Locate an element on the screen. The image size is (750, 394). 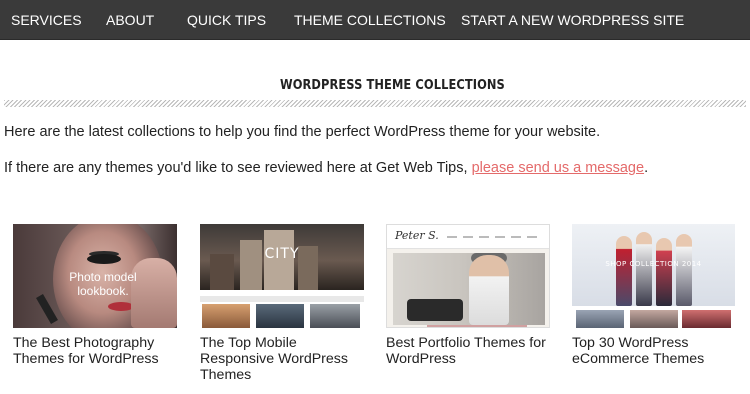
thumbnail-overlay-text: CITY is located at coordinates (282, 254).